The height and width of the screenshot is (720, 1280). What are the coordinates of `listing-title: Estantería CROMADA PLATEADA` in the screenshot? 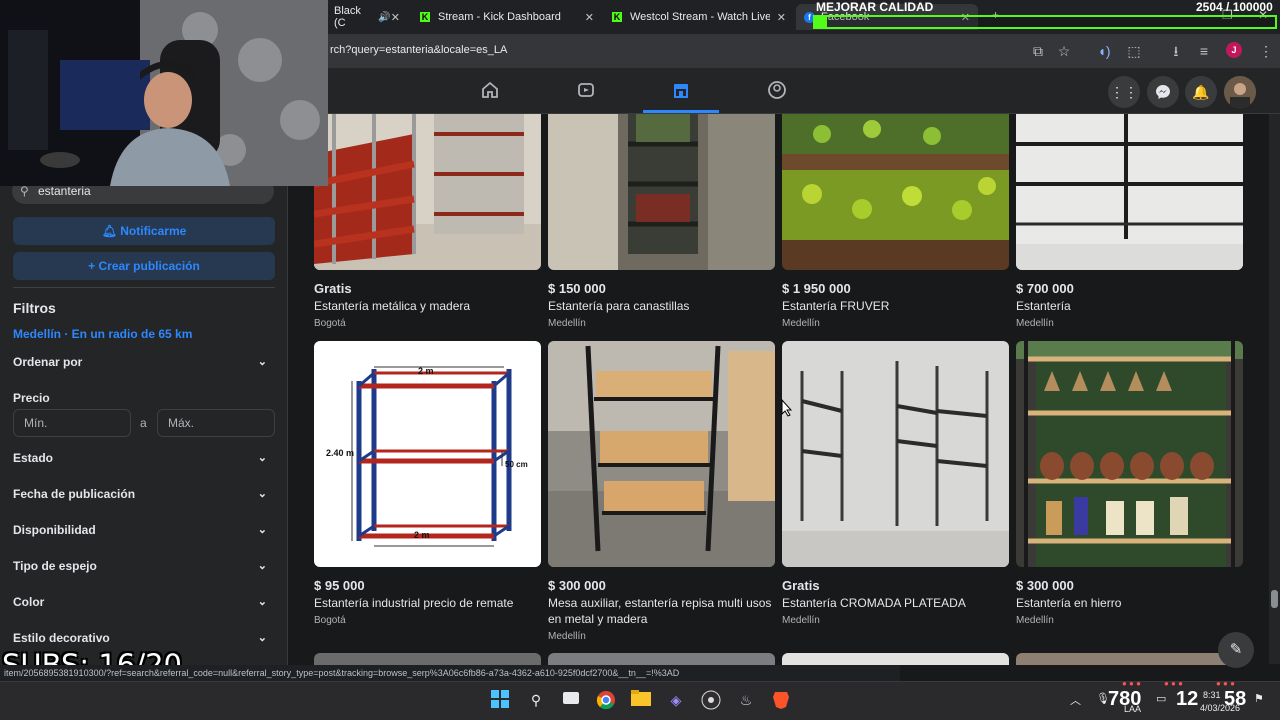 It's located at (895, 603).